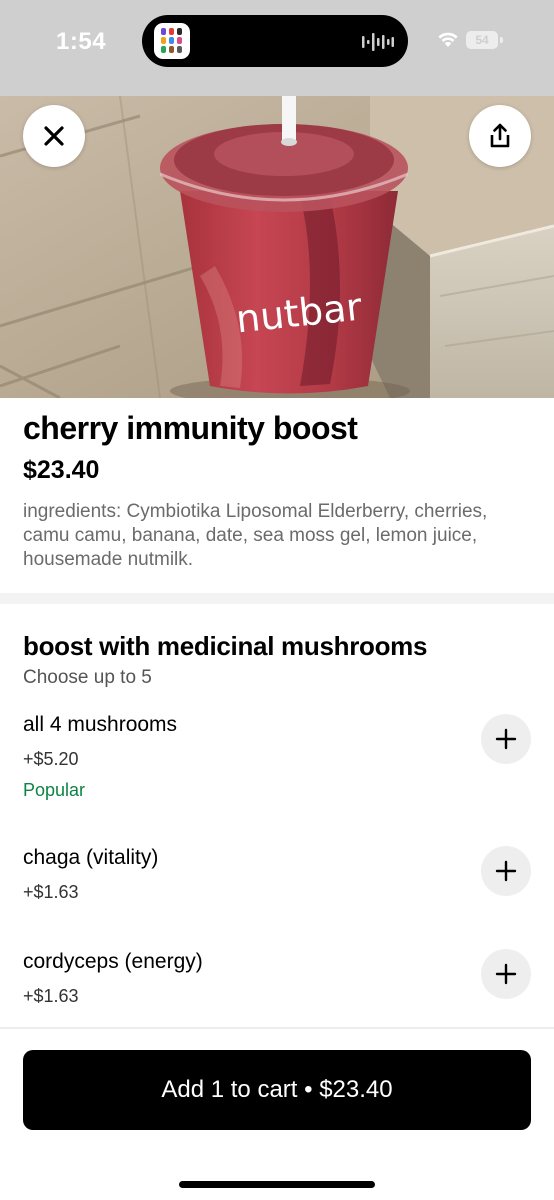 Image resolution: width=554 pixels, height=1200 pixels. What do you see at coordinates (100, 724) in the screenshot?
I see `option-name: all 4 mushrooms` at bounding box center [100, 724].